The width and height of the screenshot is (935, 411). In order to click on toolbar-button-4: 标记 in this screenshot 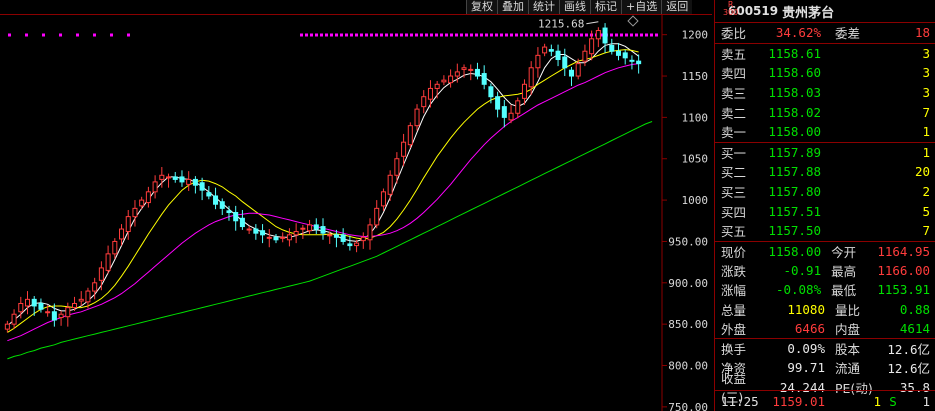, I will do `click(605, 7)`.